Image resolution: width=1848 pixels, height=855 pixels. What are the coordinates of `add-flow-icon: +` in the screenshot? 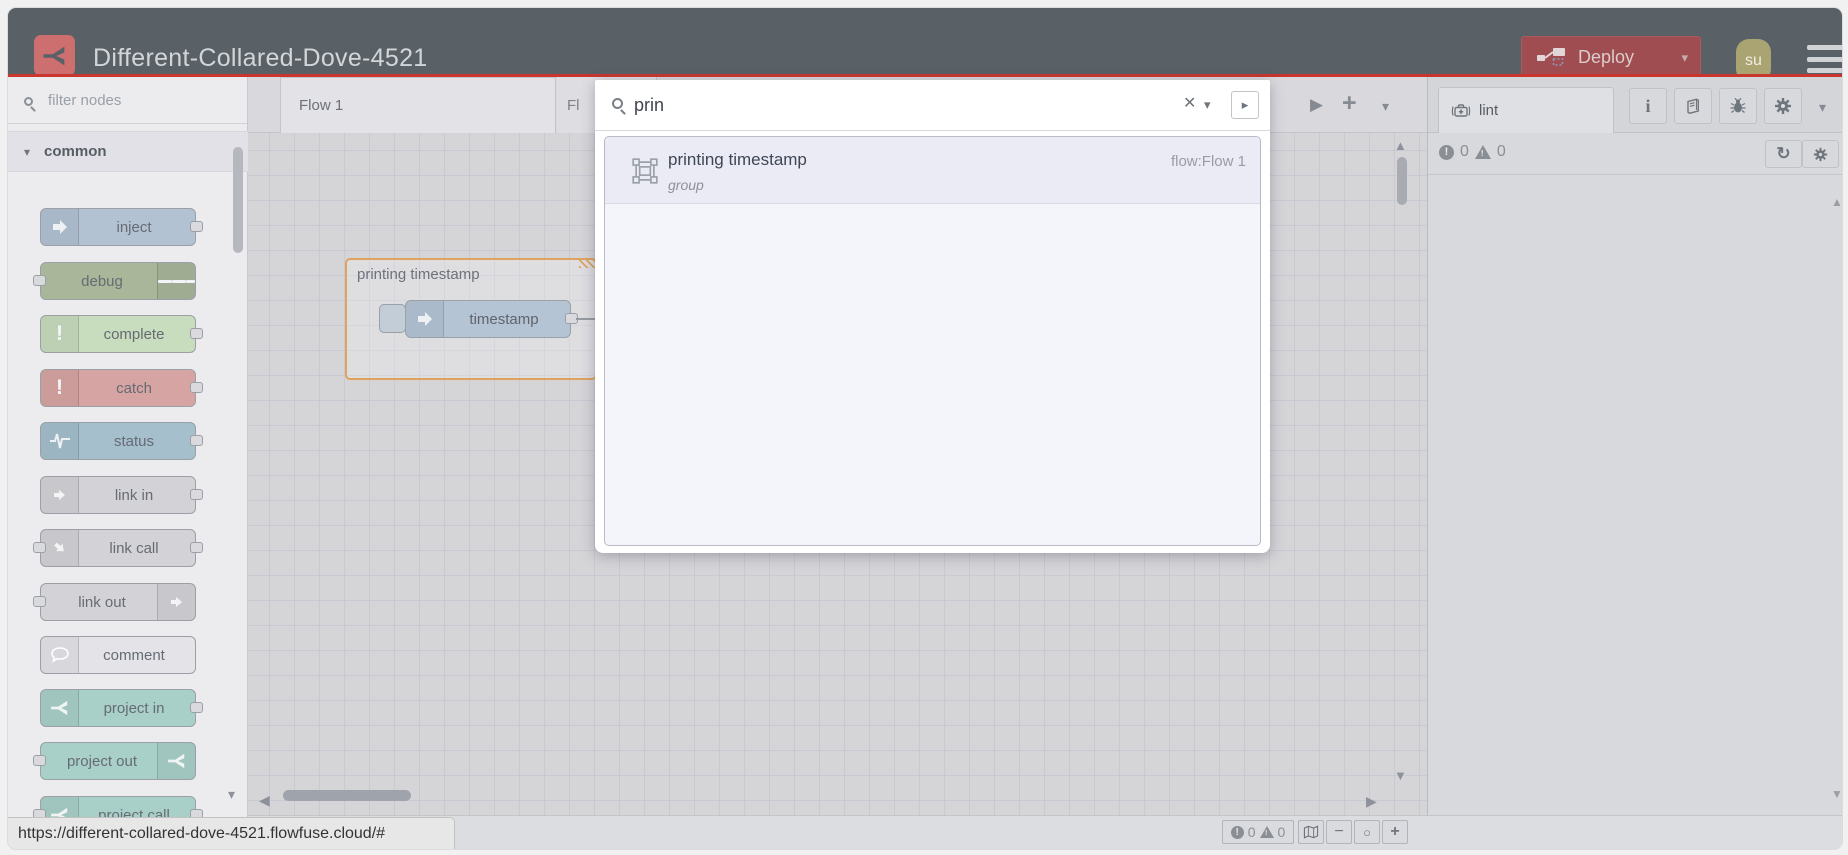 It's located at (1349, 103).